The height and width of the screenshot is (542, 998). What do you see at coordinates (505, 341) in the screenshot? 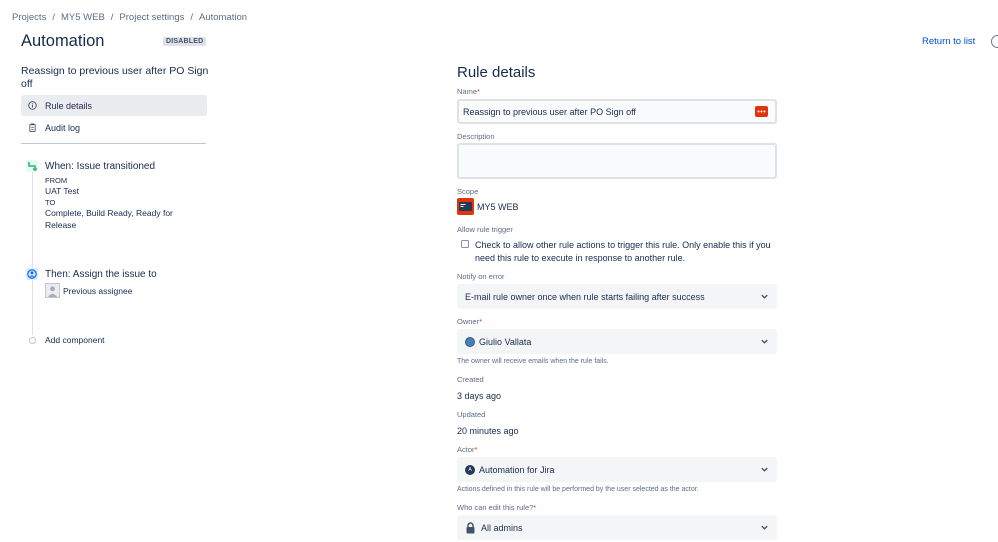
I see `owner-value: Giulio Vallata` at bounding box center [505, 341].